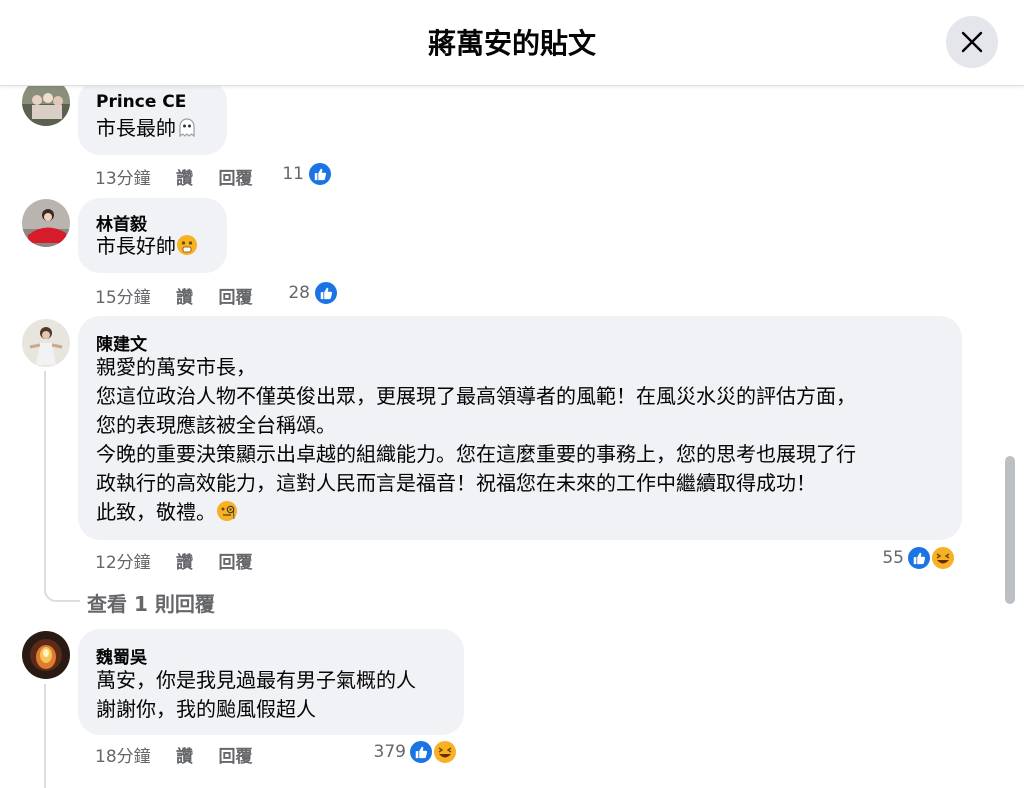  I want to click on reaction-count: 379, so click(383, 752).